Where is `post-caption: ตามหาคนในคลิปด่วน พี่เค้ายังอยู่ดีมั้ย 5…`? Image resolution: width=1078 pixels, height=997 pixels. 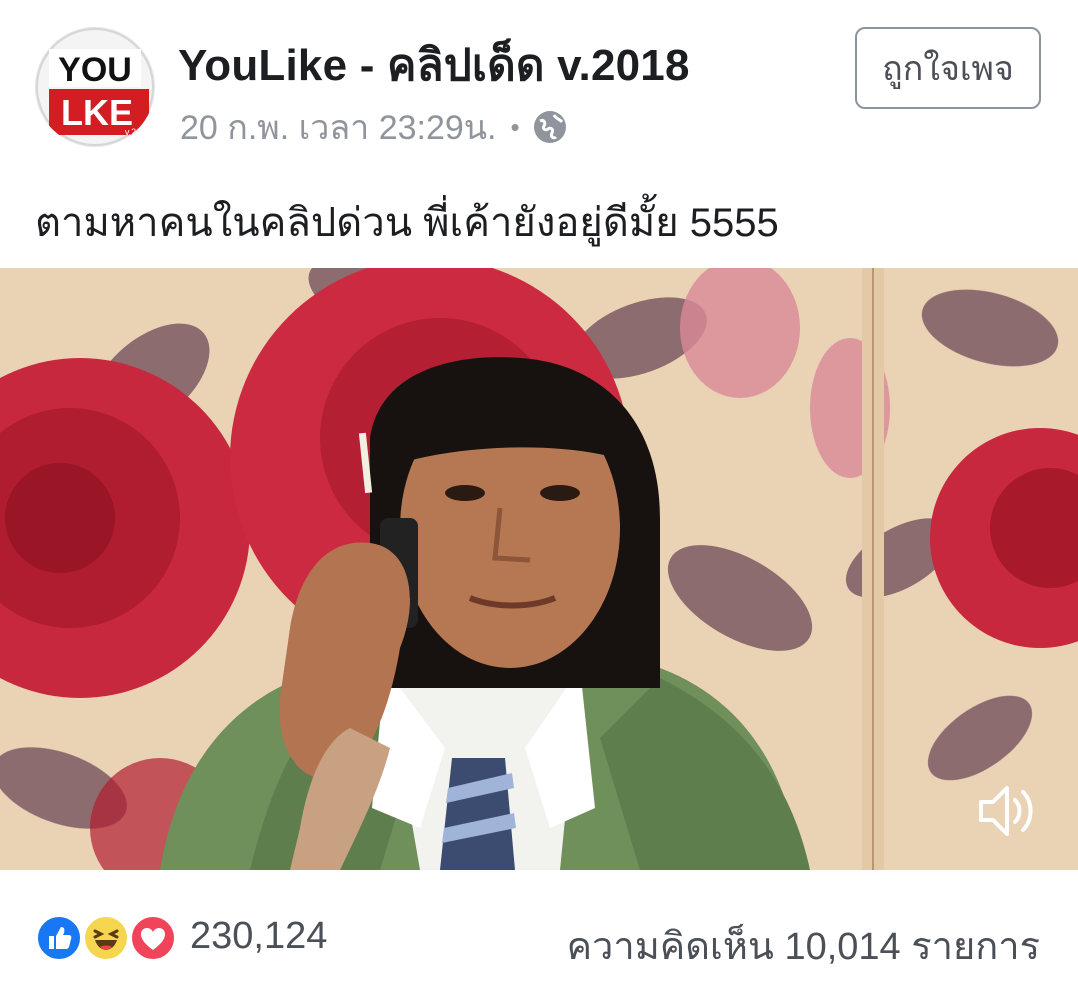 post-caption: ตามหาคนในคลิปด่วน พี่เค้ายังอยู่ดีมั้ย 5… is located at coordinates (407, 223).